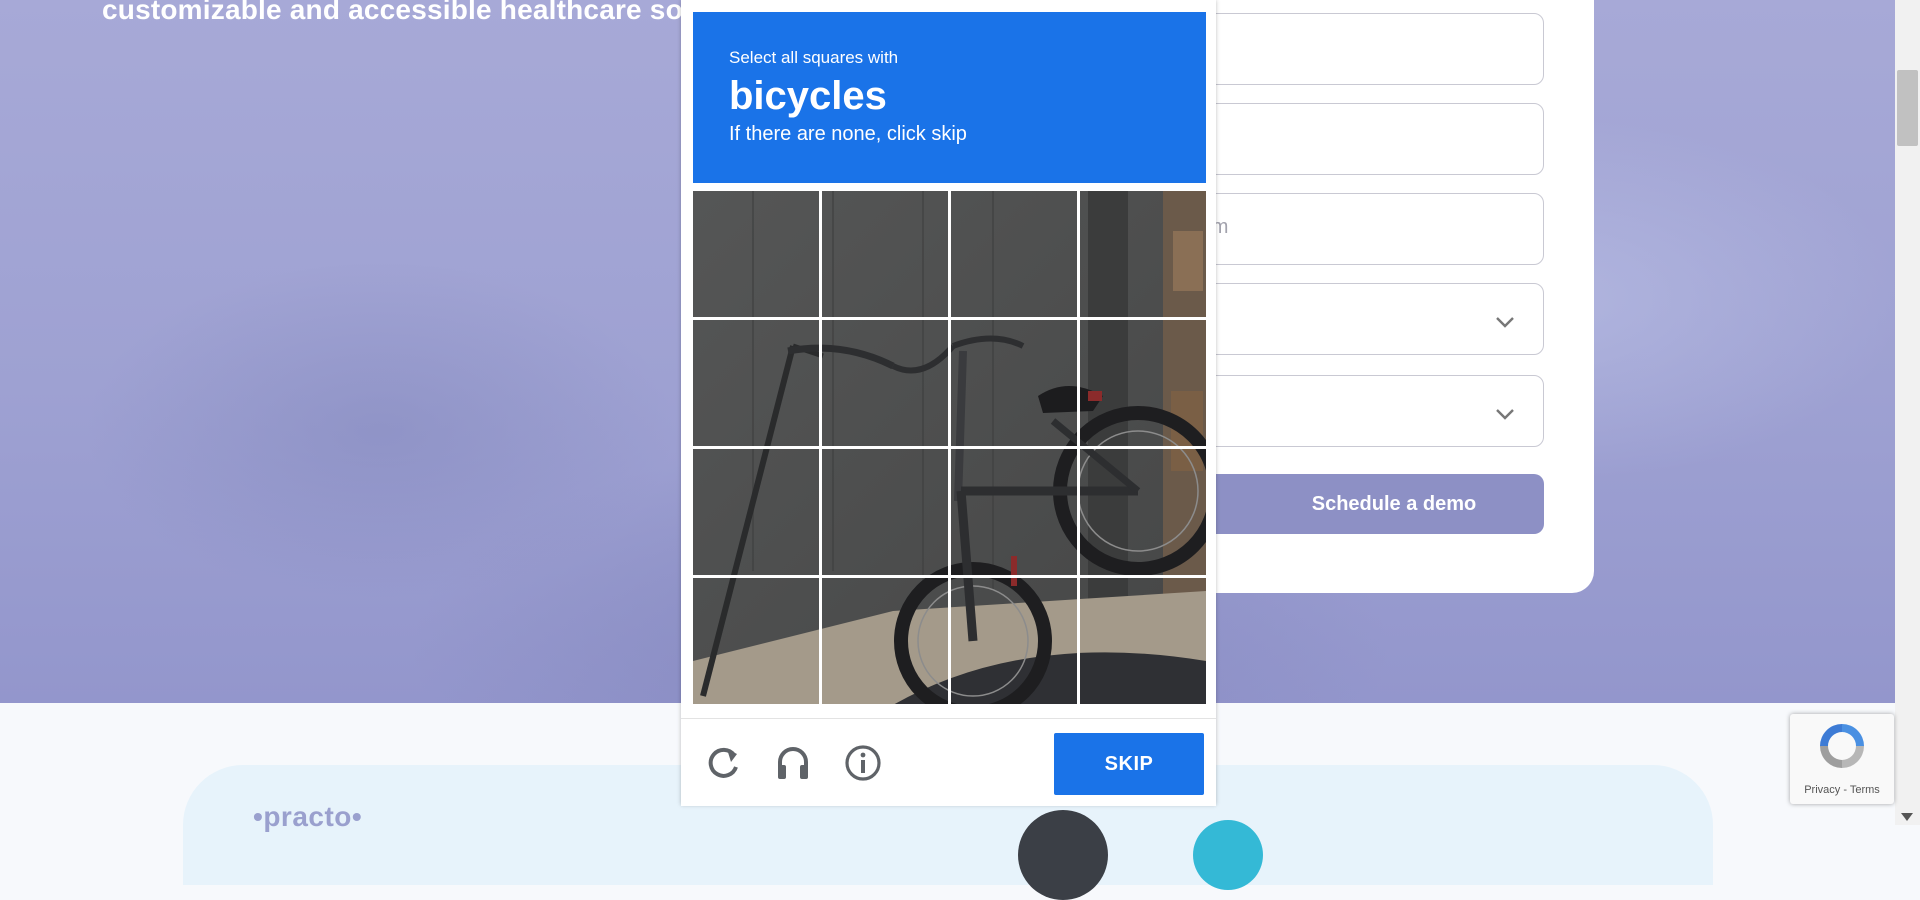 This screenshot has height=900, width=1920. What do you see at coordinates (808, 96) in the screenshot?
I see `captcha-target: bicycles` at bounding box center [808, 96].